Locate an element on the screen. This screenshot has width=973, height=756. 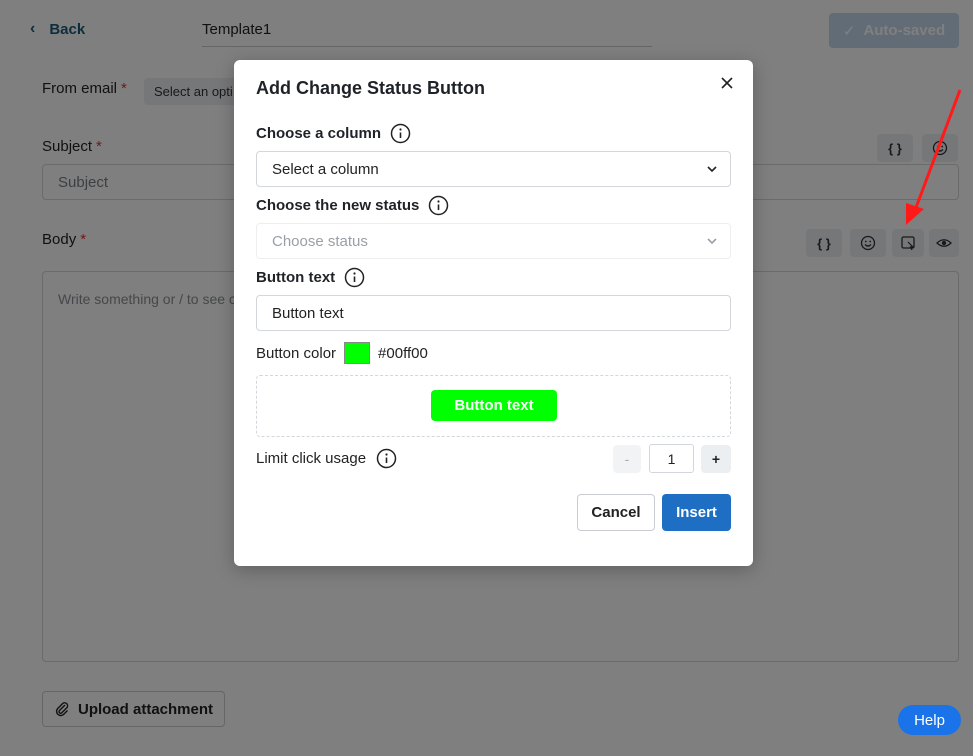
column-select: Select a column is located at coordinates (493, 169).